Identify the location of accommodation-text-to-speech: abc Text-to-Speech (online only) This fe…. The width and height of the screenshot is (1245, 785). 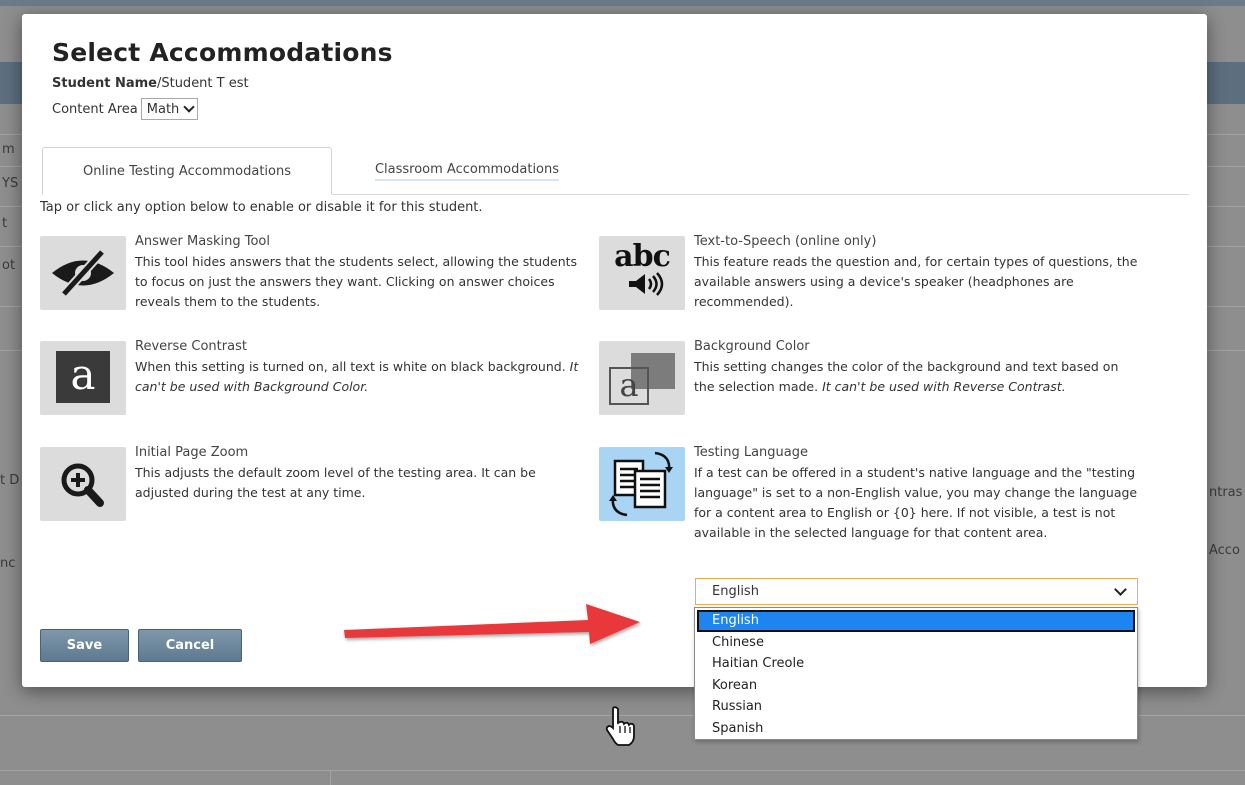
(879, 280).